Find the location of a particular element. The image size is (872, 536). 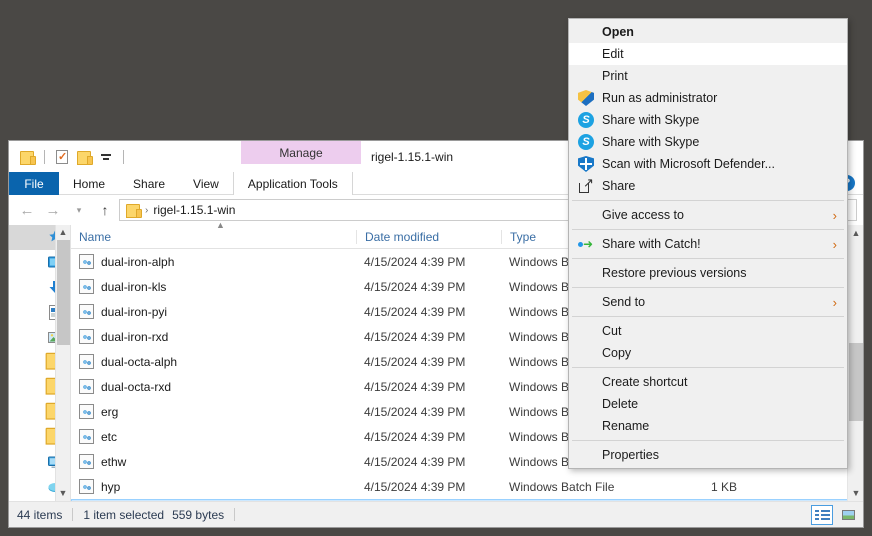

share-icon is located at coordinates (586, 185).